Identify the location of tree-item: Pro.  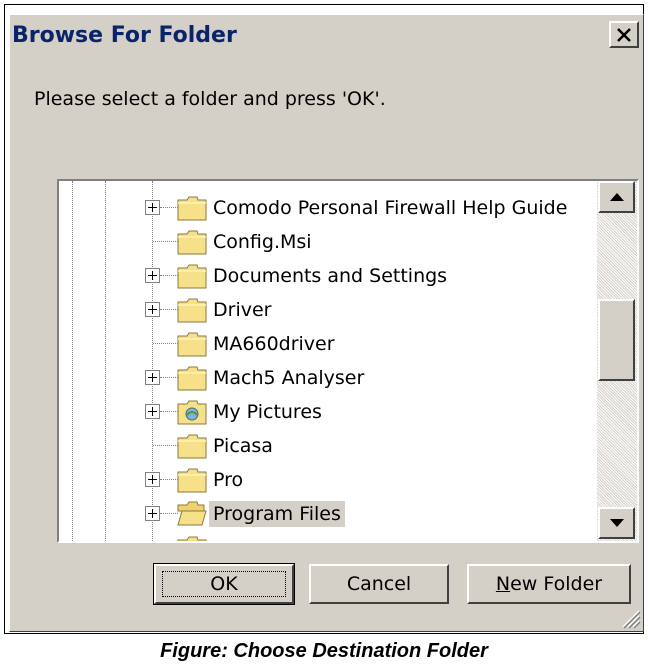
(328, 480).